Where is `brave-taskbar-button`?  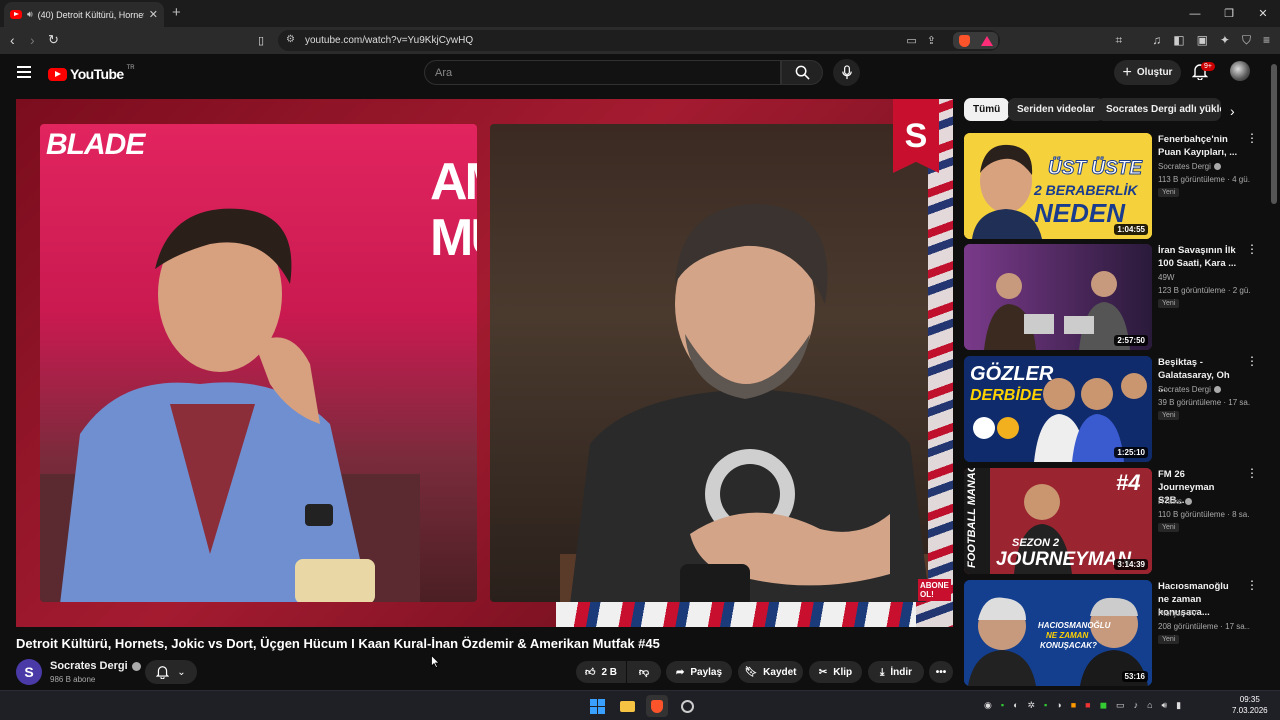
brave-taskbar-button is located at coordinates (657, 706).